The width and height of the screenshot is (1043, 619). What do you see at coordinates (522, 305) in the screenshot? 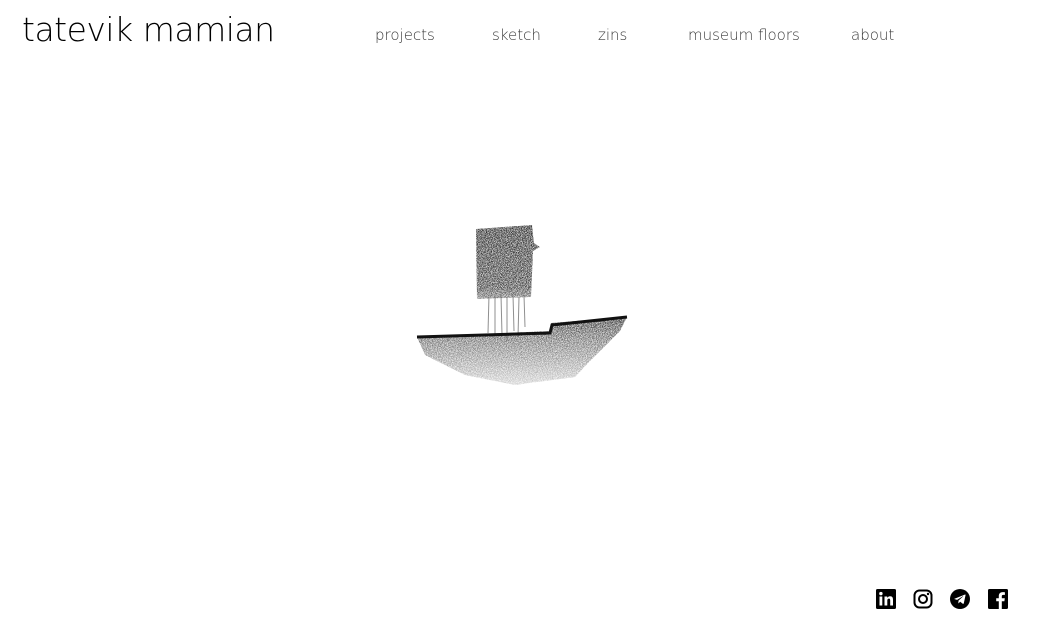
I see `pencil-sketch-image` at bounding box center [522, 305].